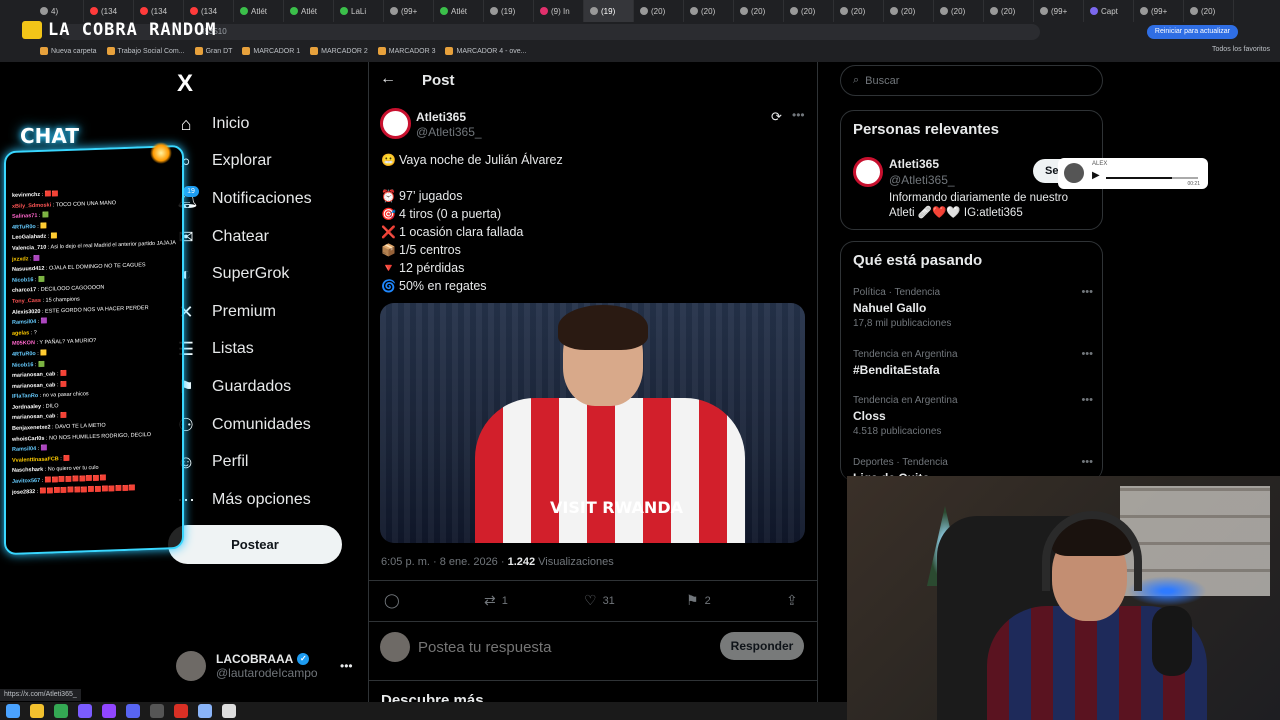 Image resolution: width=1280 pixels, height=720 pixels. I want to click on repost-button: ⇄ 1, so click(496, 600).